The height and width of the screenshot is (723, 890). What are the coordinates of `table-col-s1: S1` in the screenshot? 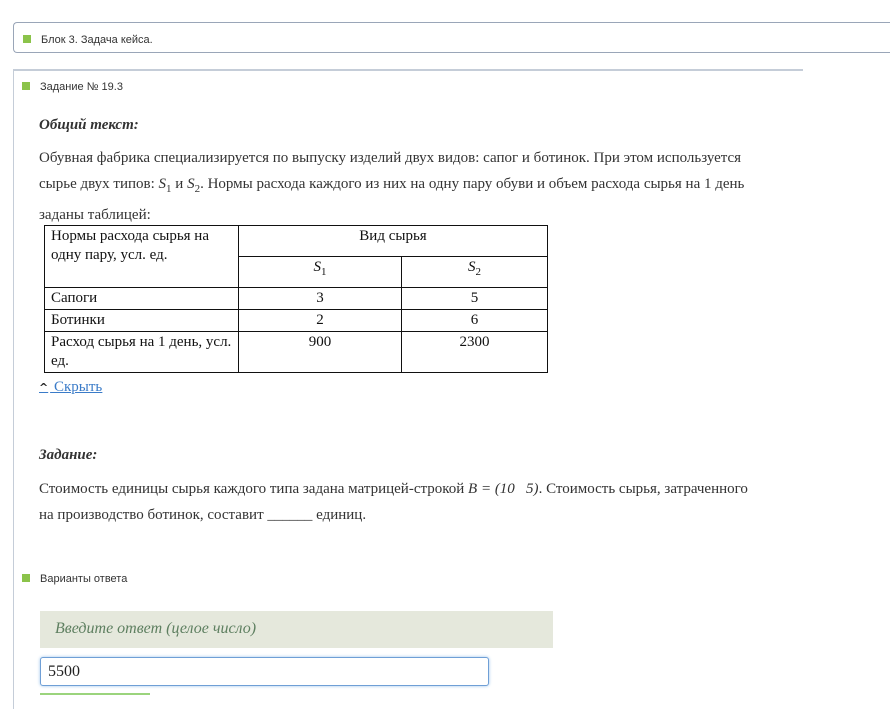 It's located at (320, 272).